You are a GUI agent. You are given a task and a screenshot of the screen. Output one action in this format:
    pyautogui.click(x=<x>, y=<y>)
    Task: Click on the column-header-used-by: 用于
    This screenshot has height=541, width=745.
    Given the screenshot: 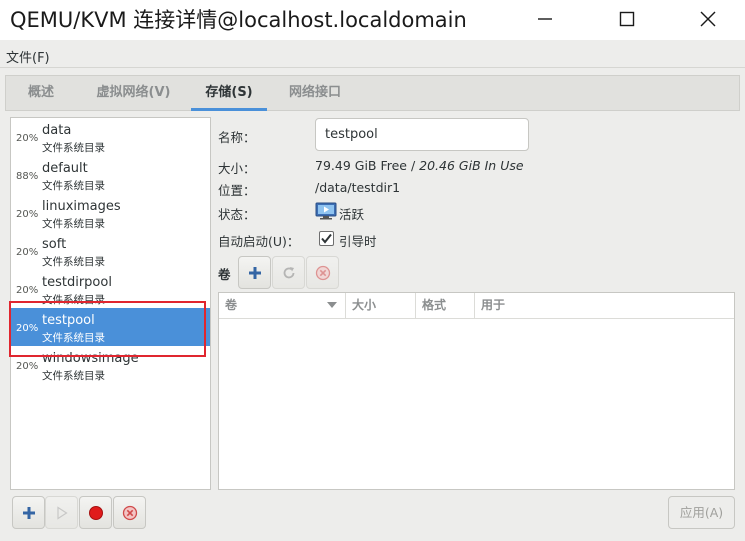 What is the action you would take?
    pyautogui.click(x=604, y=306)
    